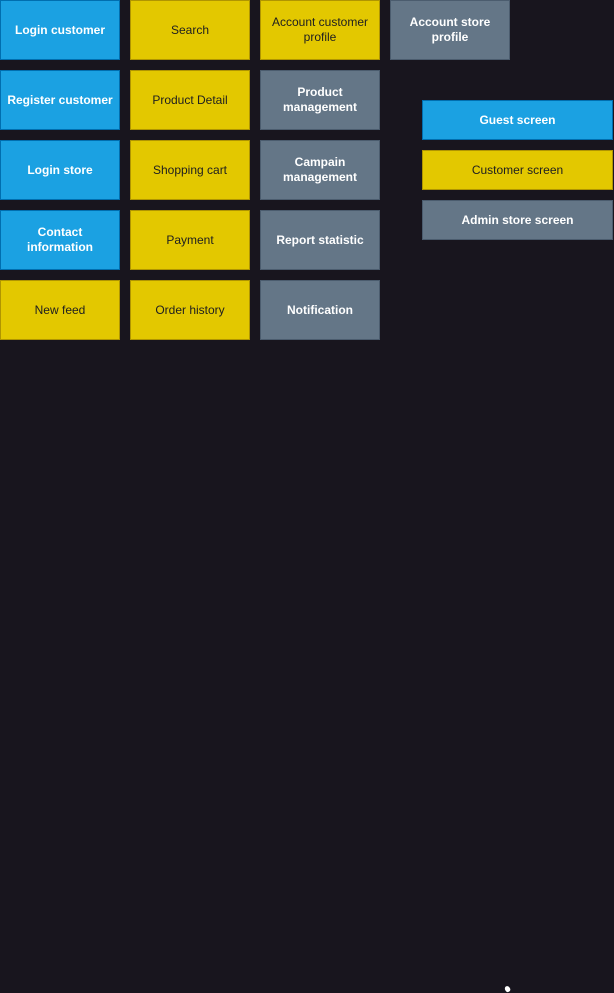  What do you see at coordinates (190, 170) in the screenshot?
I see `screen-shopping-cart: Shopping cart` at bounding box center [190, 170].